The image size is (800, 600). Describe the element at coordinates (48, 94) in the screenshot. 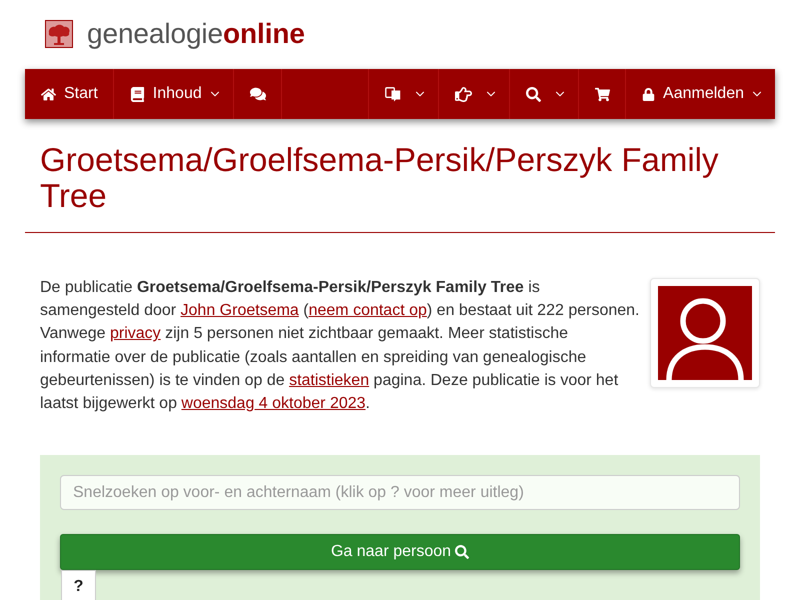

I see `home-icon` at that location.